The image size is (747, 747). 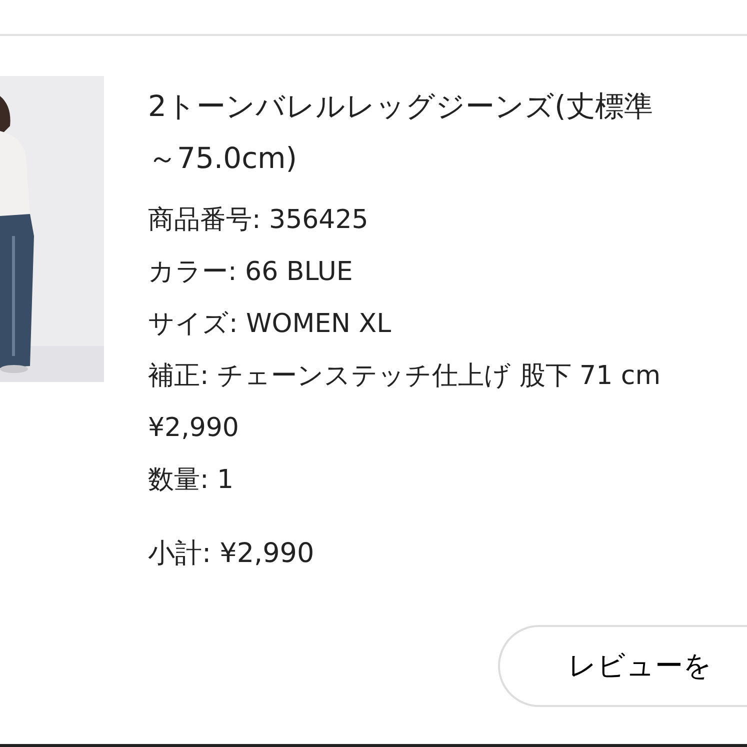 I want to click on product-title-line: 2トーンバレルレッグジーンズ(丈標準, so click(x=400, y=106).